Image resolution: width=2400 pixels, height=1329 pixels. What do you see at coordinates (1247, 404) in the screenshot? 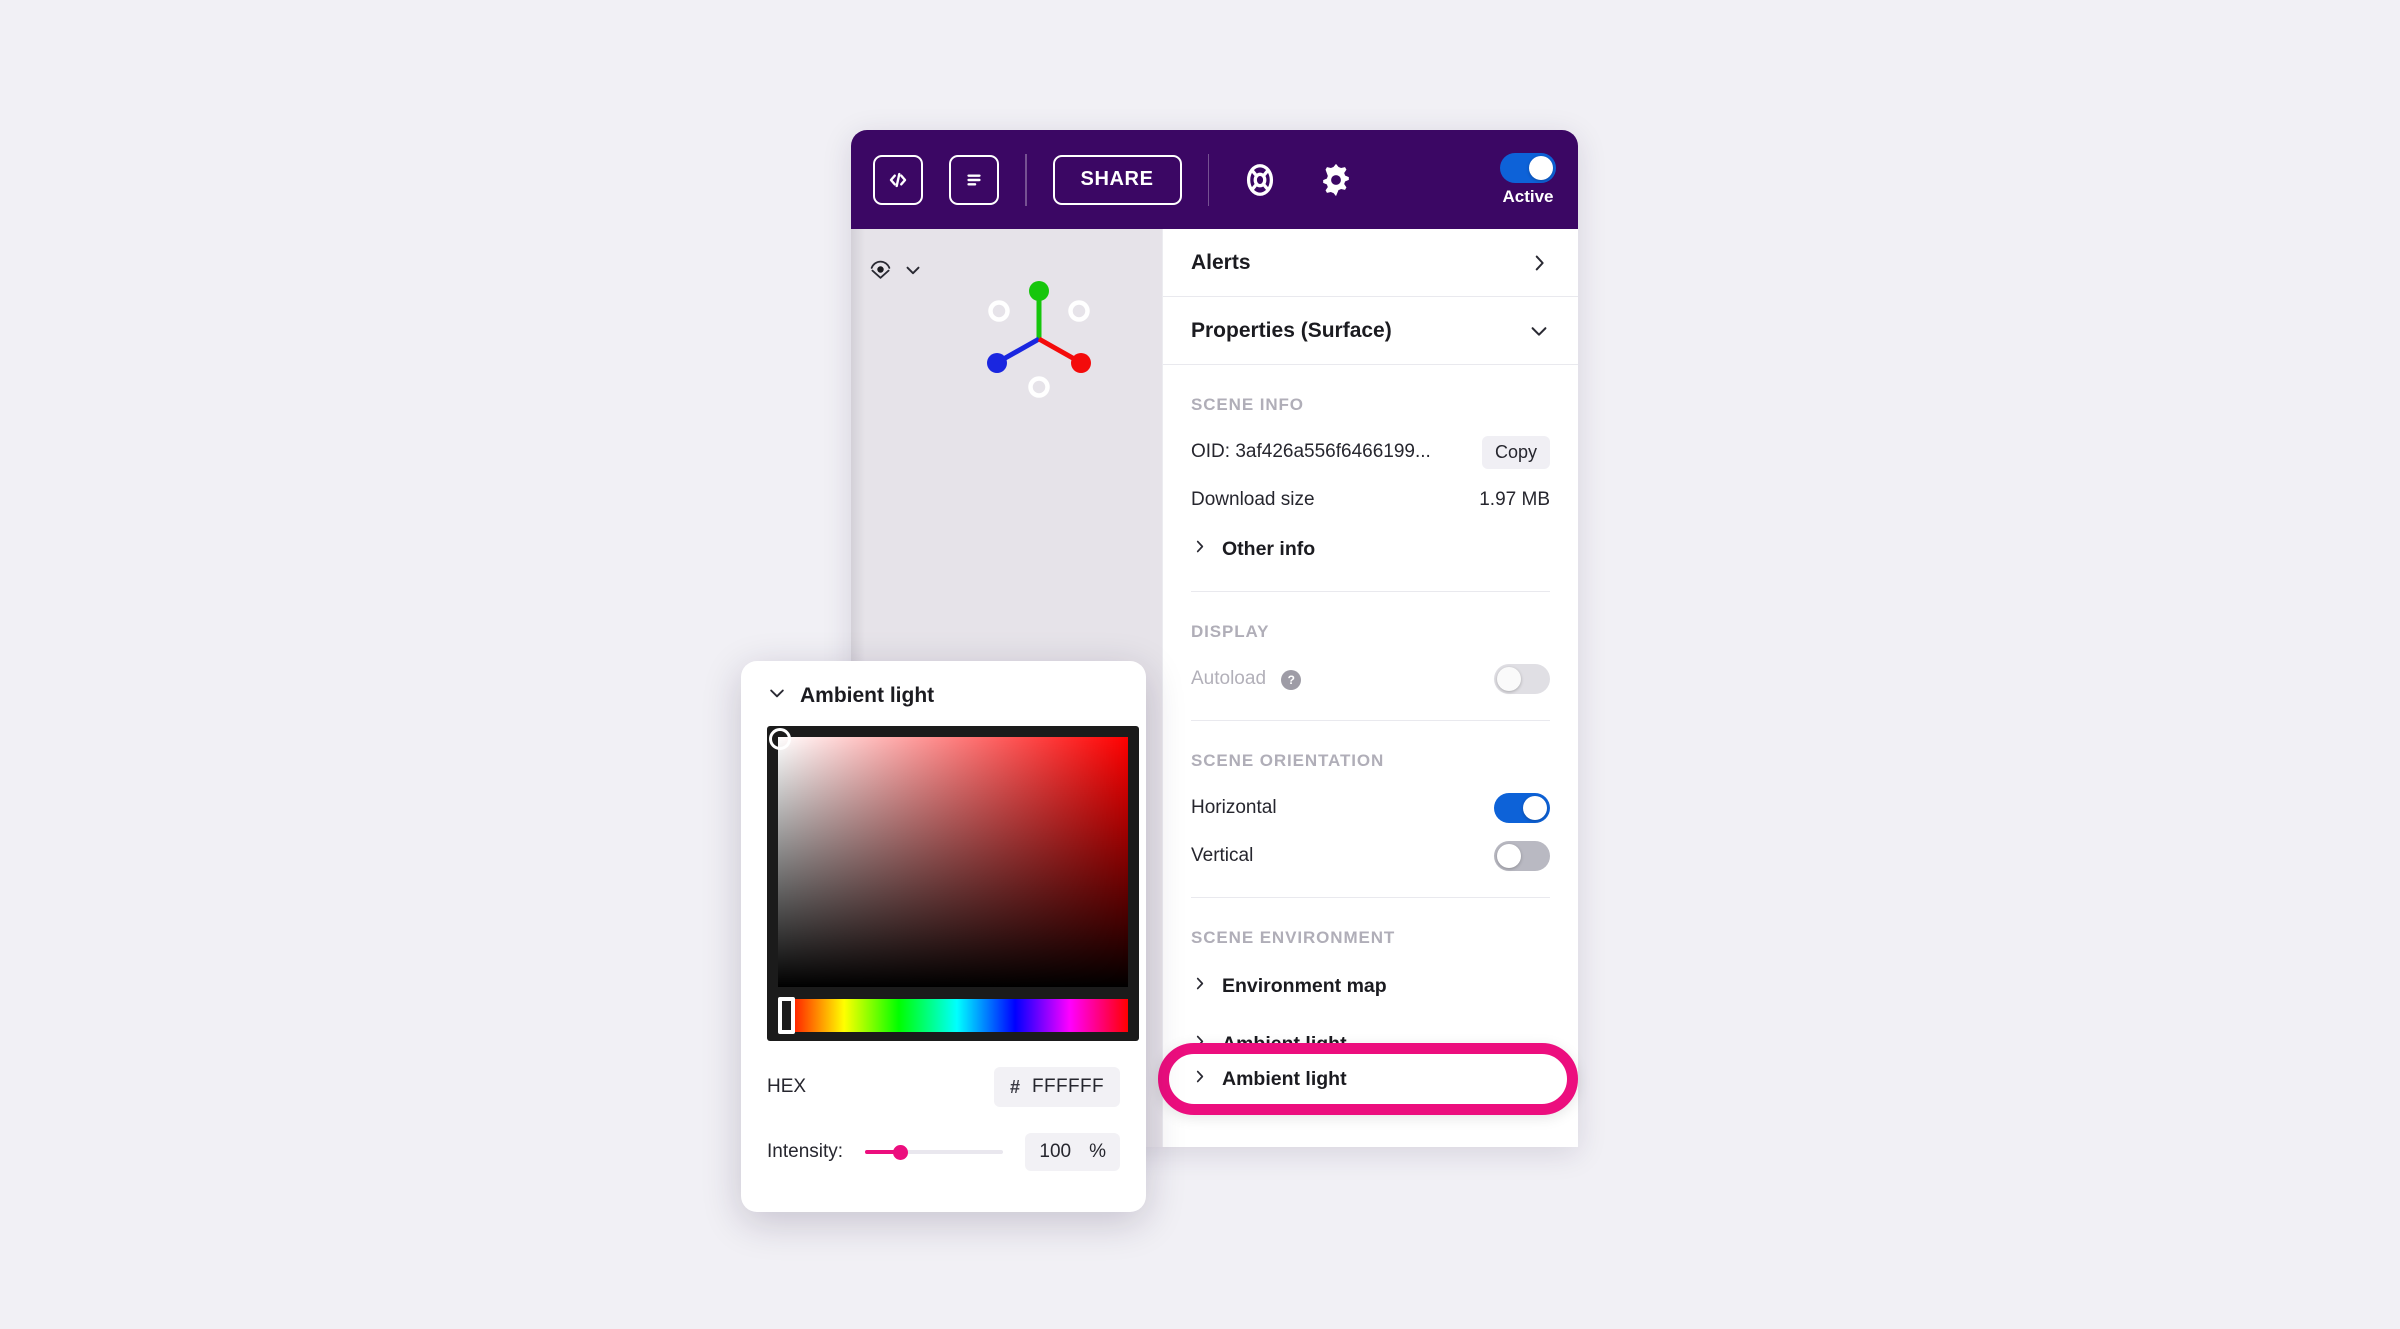
I see `scene-info-label: SCENE INFO` at bounding box center [1247, 404].